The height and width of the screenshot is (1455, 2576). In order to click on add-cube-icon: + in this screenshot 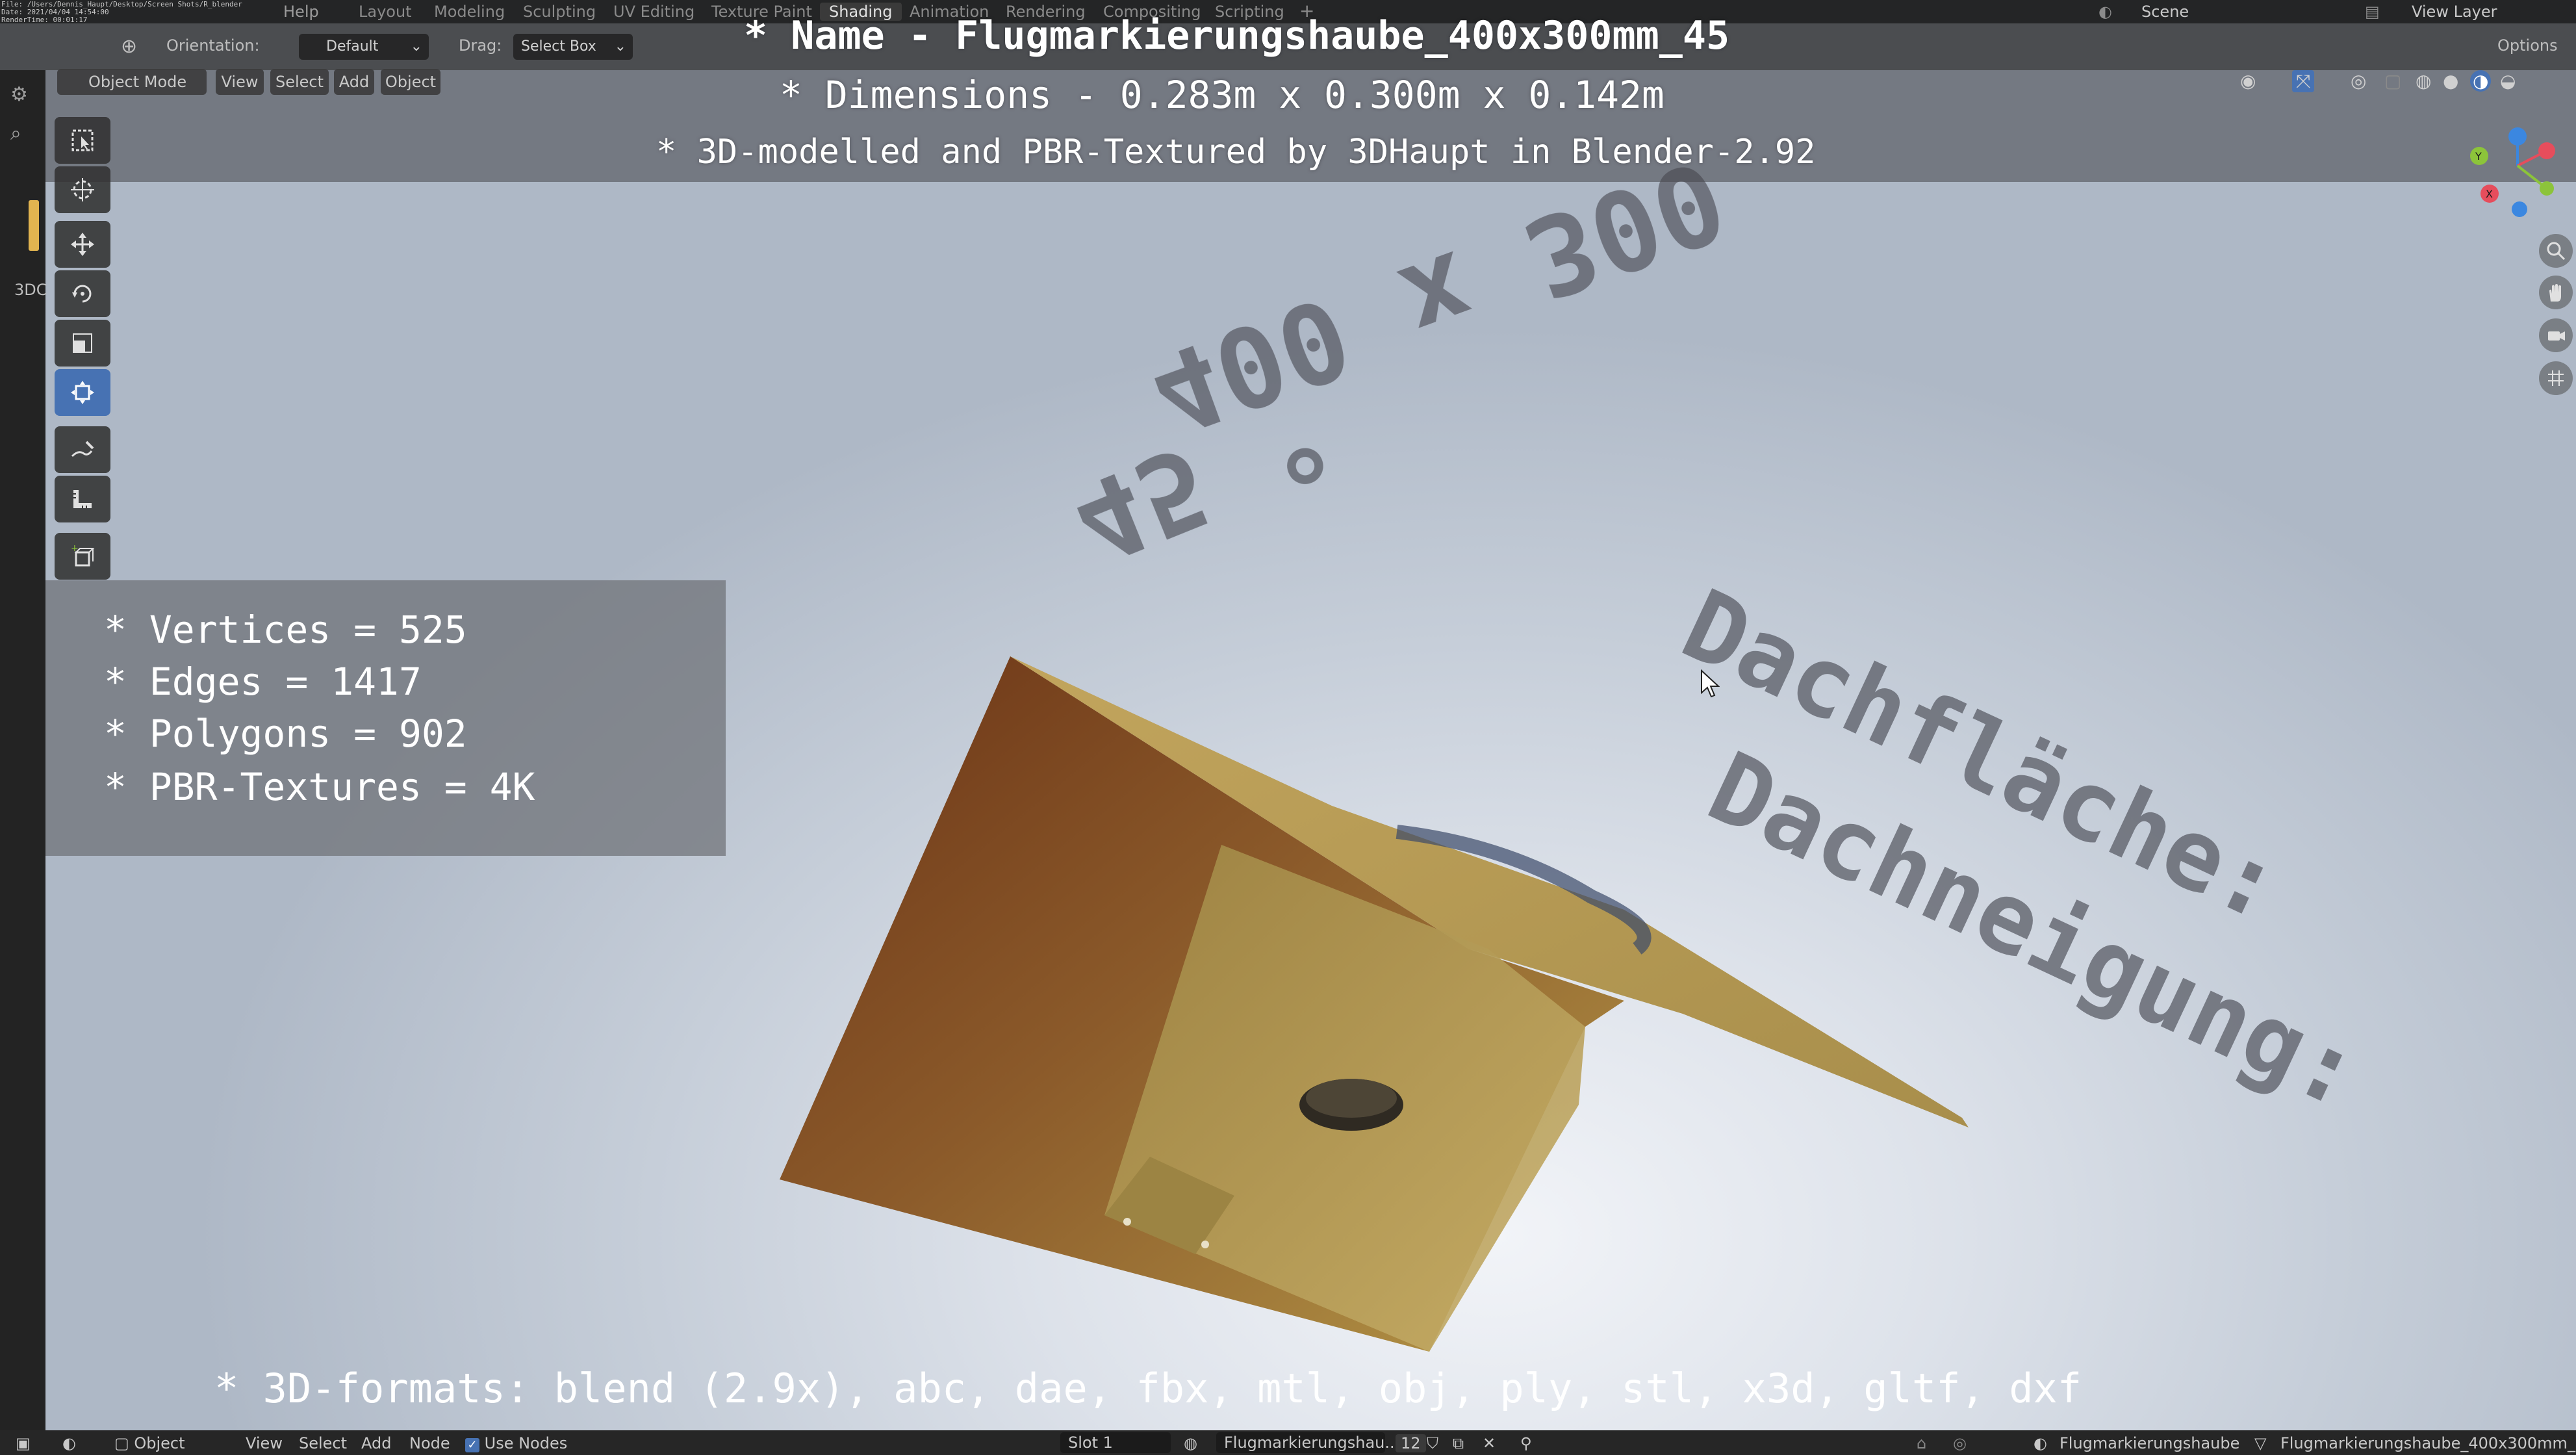, I will do `click(82, 556)`.